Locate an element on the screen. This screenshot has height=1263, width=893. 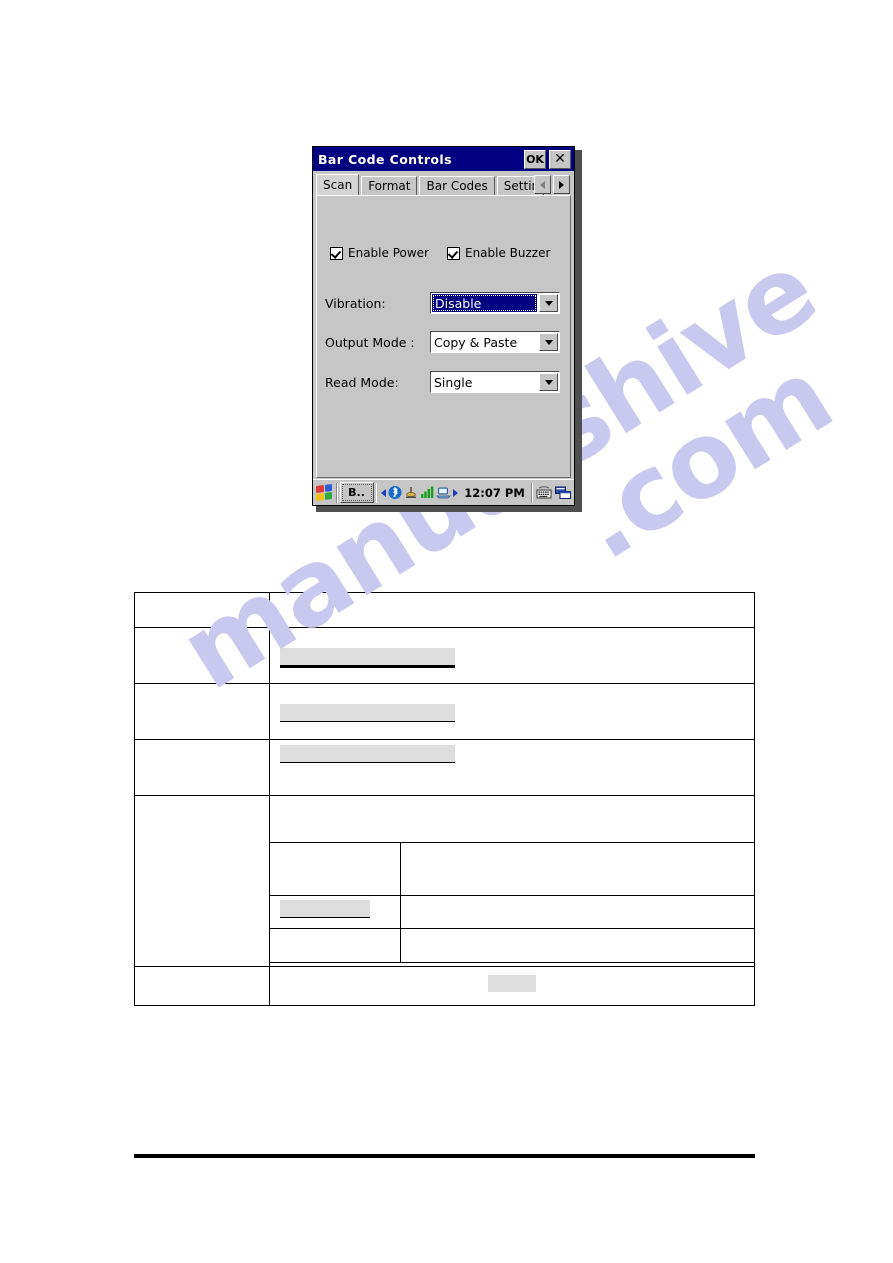
enable-power-checkbox is located at coordinates (336, 253).